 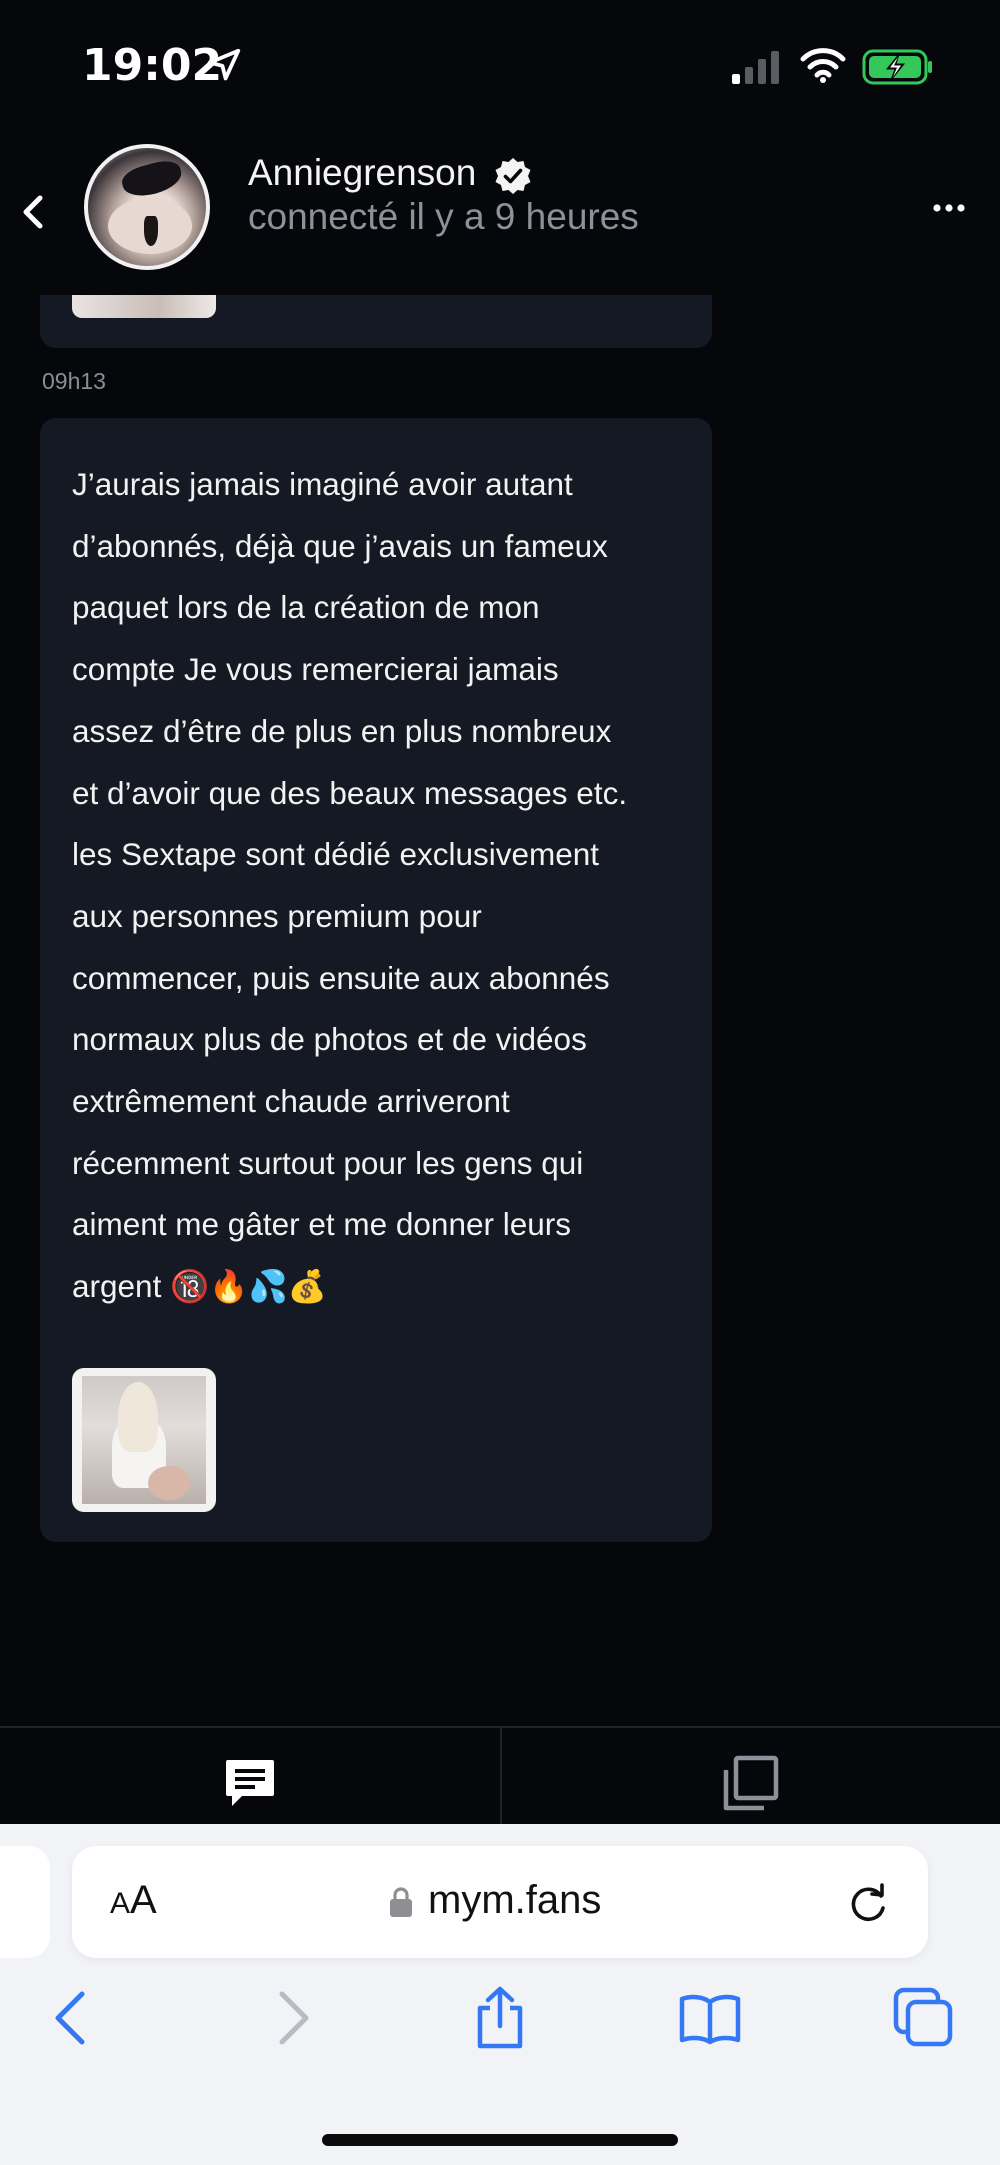 I want to click on share-icon, so click(x=500, y=2018).